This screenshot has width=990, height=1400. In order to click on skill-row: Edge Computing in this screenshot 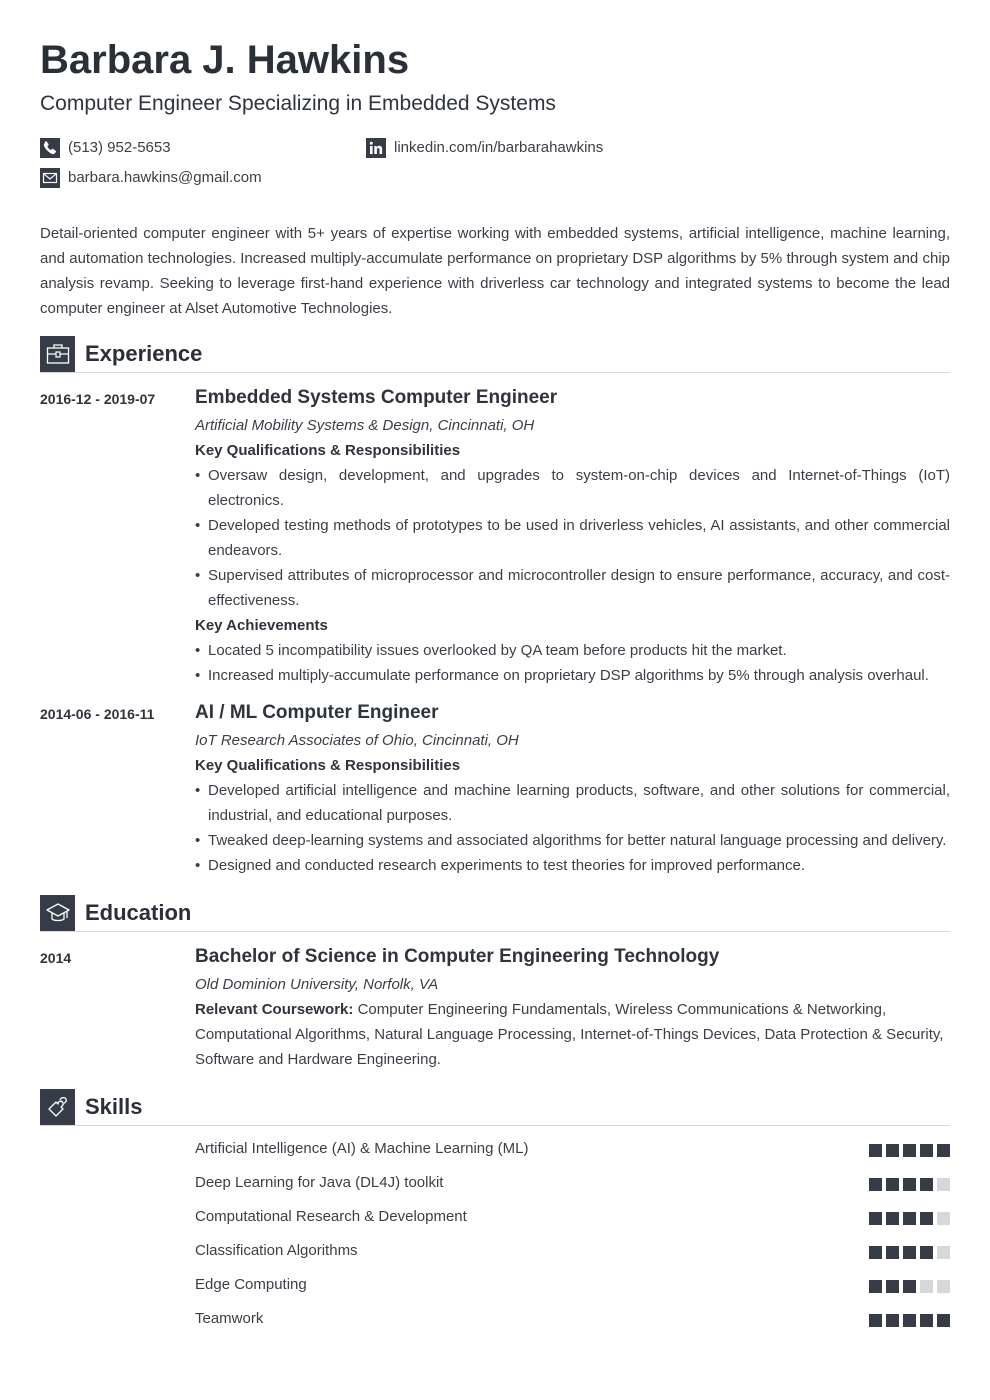, I will do `click(572, 1285)`.